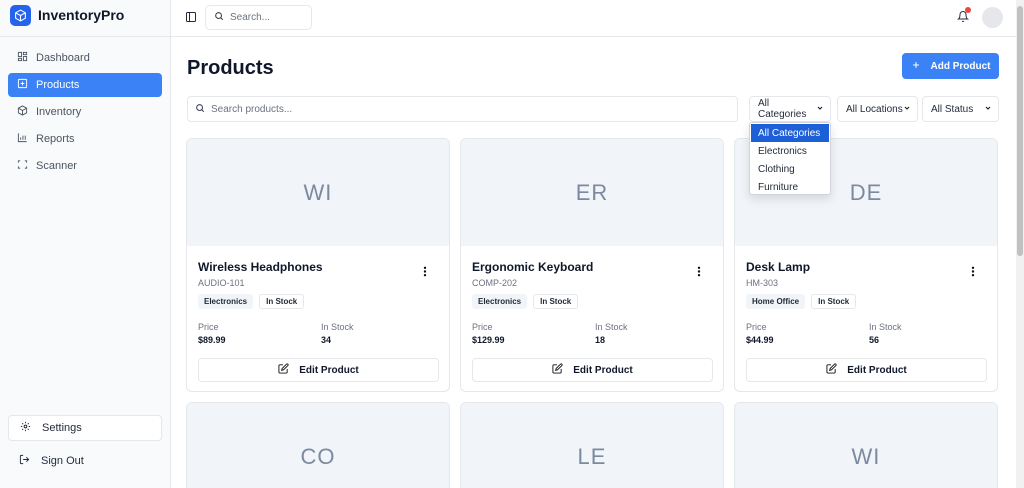 The width and height of the screenshot is (1024, 488). I want to click on add-product-button: Add Product, so click(950, 66).